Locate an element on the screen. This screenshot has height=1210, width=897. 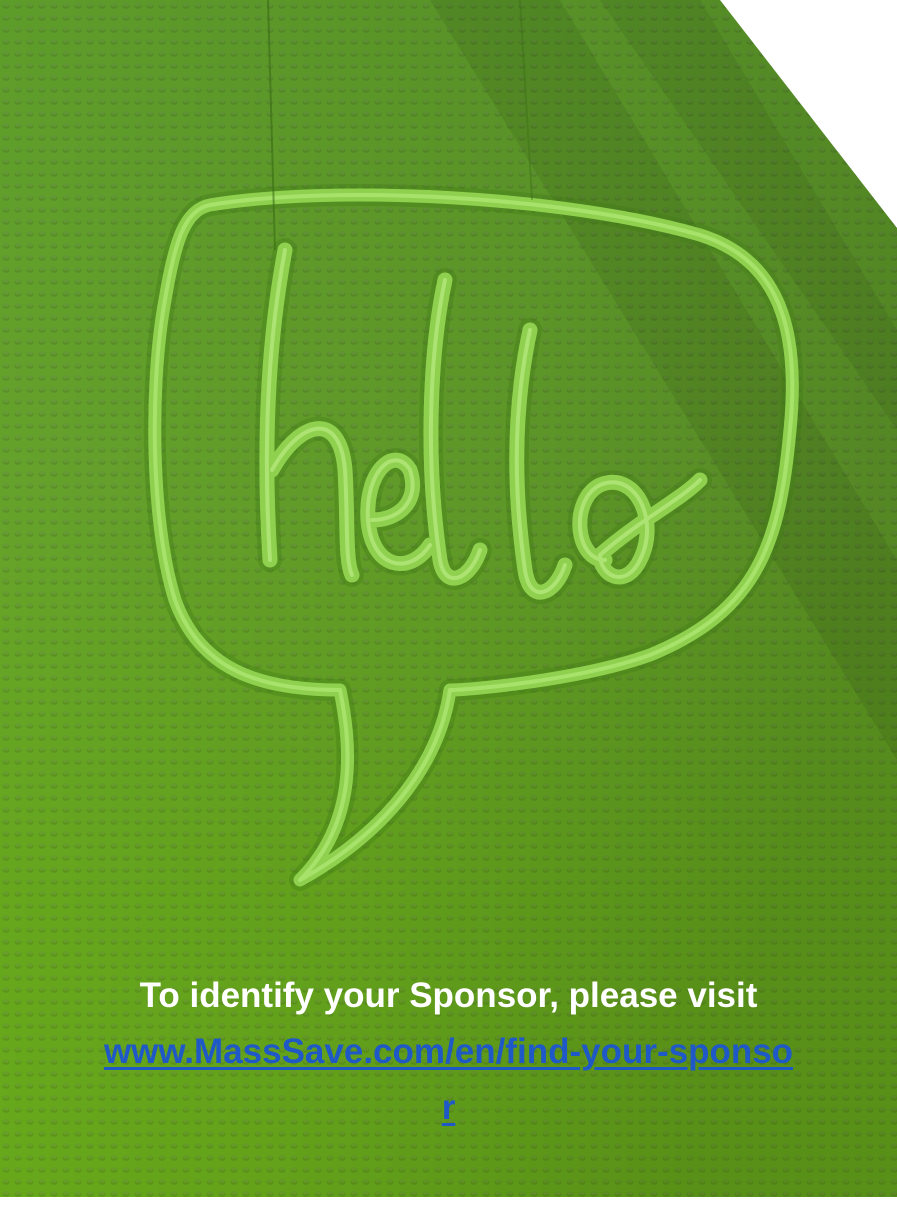
caption-link-wrap: www.MassSave.com/en/find-your-sponsor is located at coordinates (449, 1080).